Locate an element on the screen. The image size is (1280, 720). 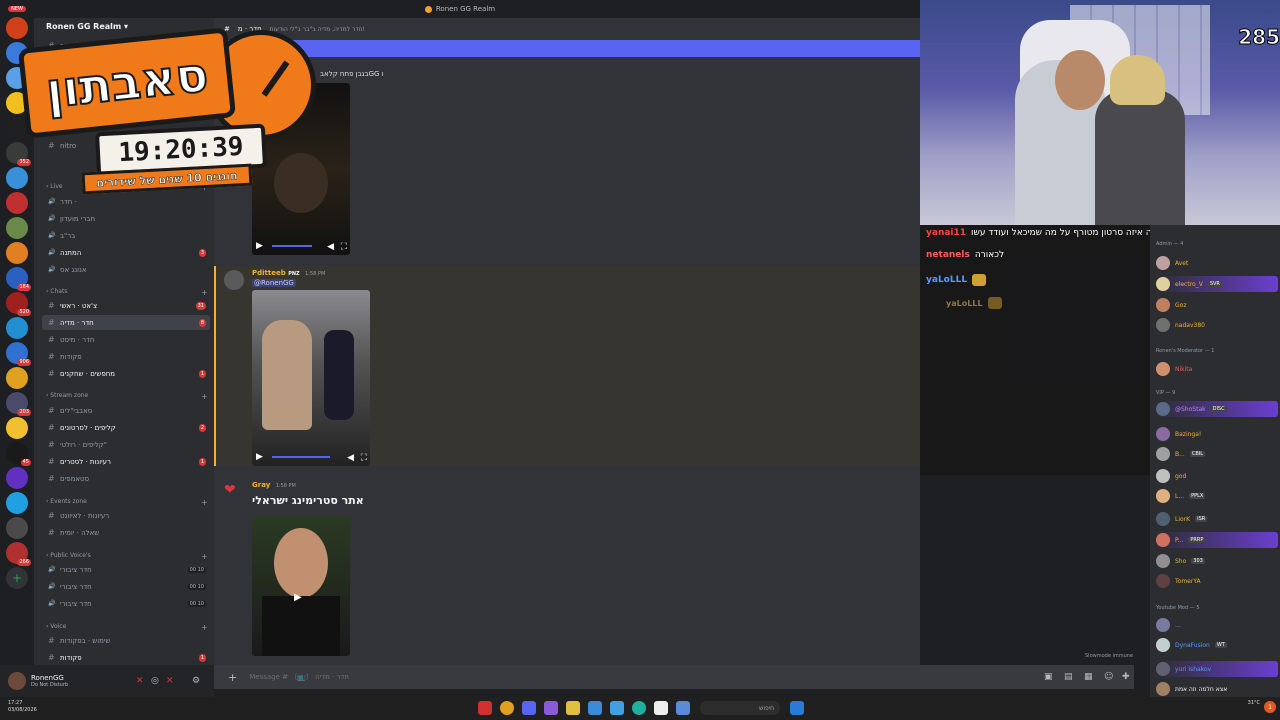
channel-item: # שימוש · בפקודות is located at coordinates (126, 640).